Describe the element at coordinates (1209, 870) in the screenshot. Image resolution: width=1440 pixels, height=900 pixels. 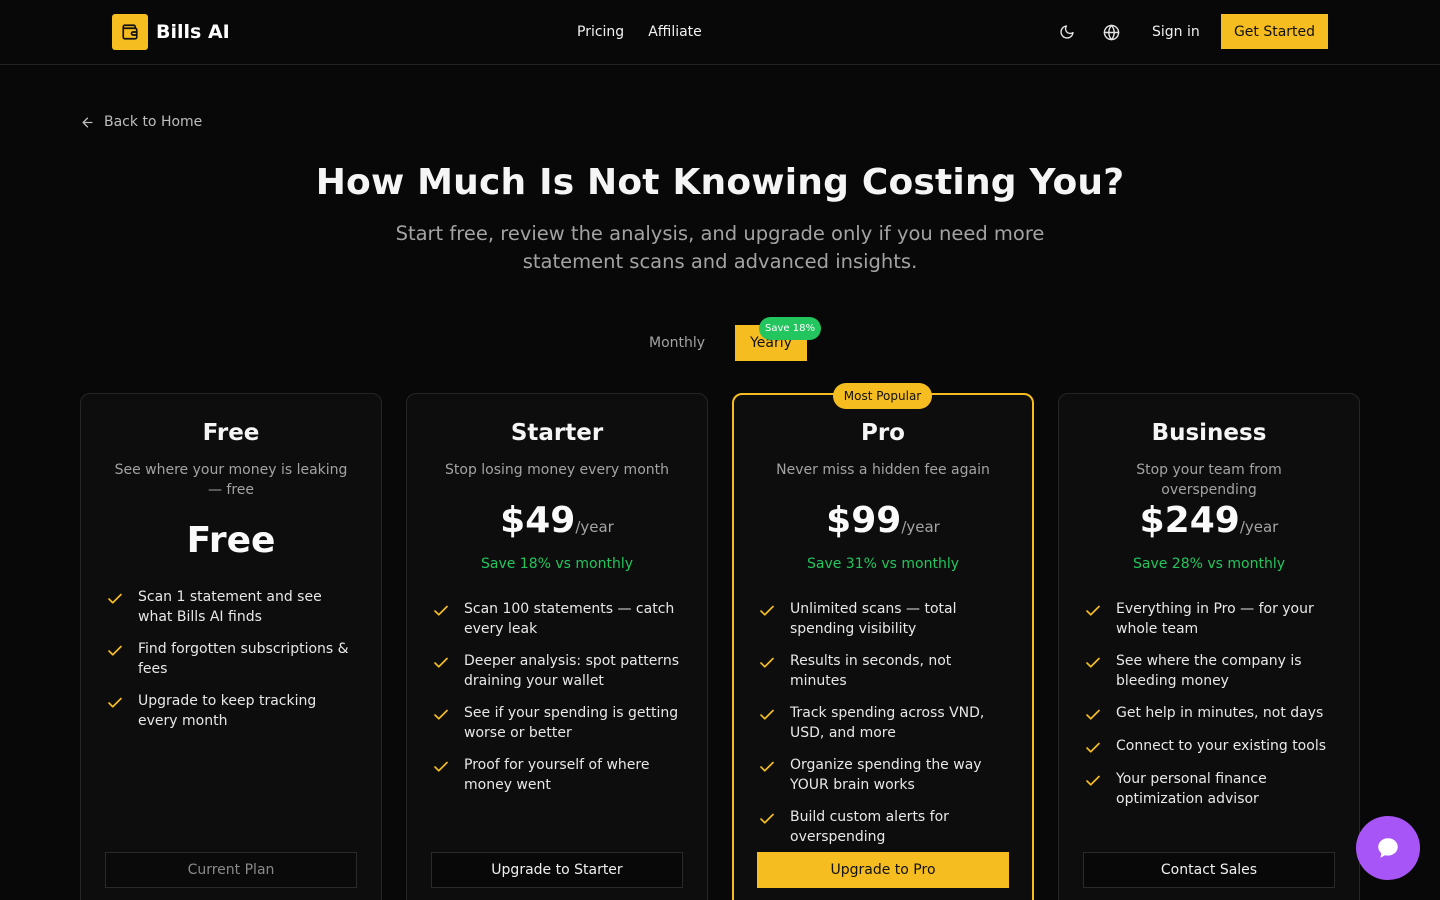
I see `contact-sales-button: Contact Sales` at that location.